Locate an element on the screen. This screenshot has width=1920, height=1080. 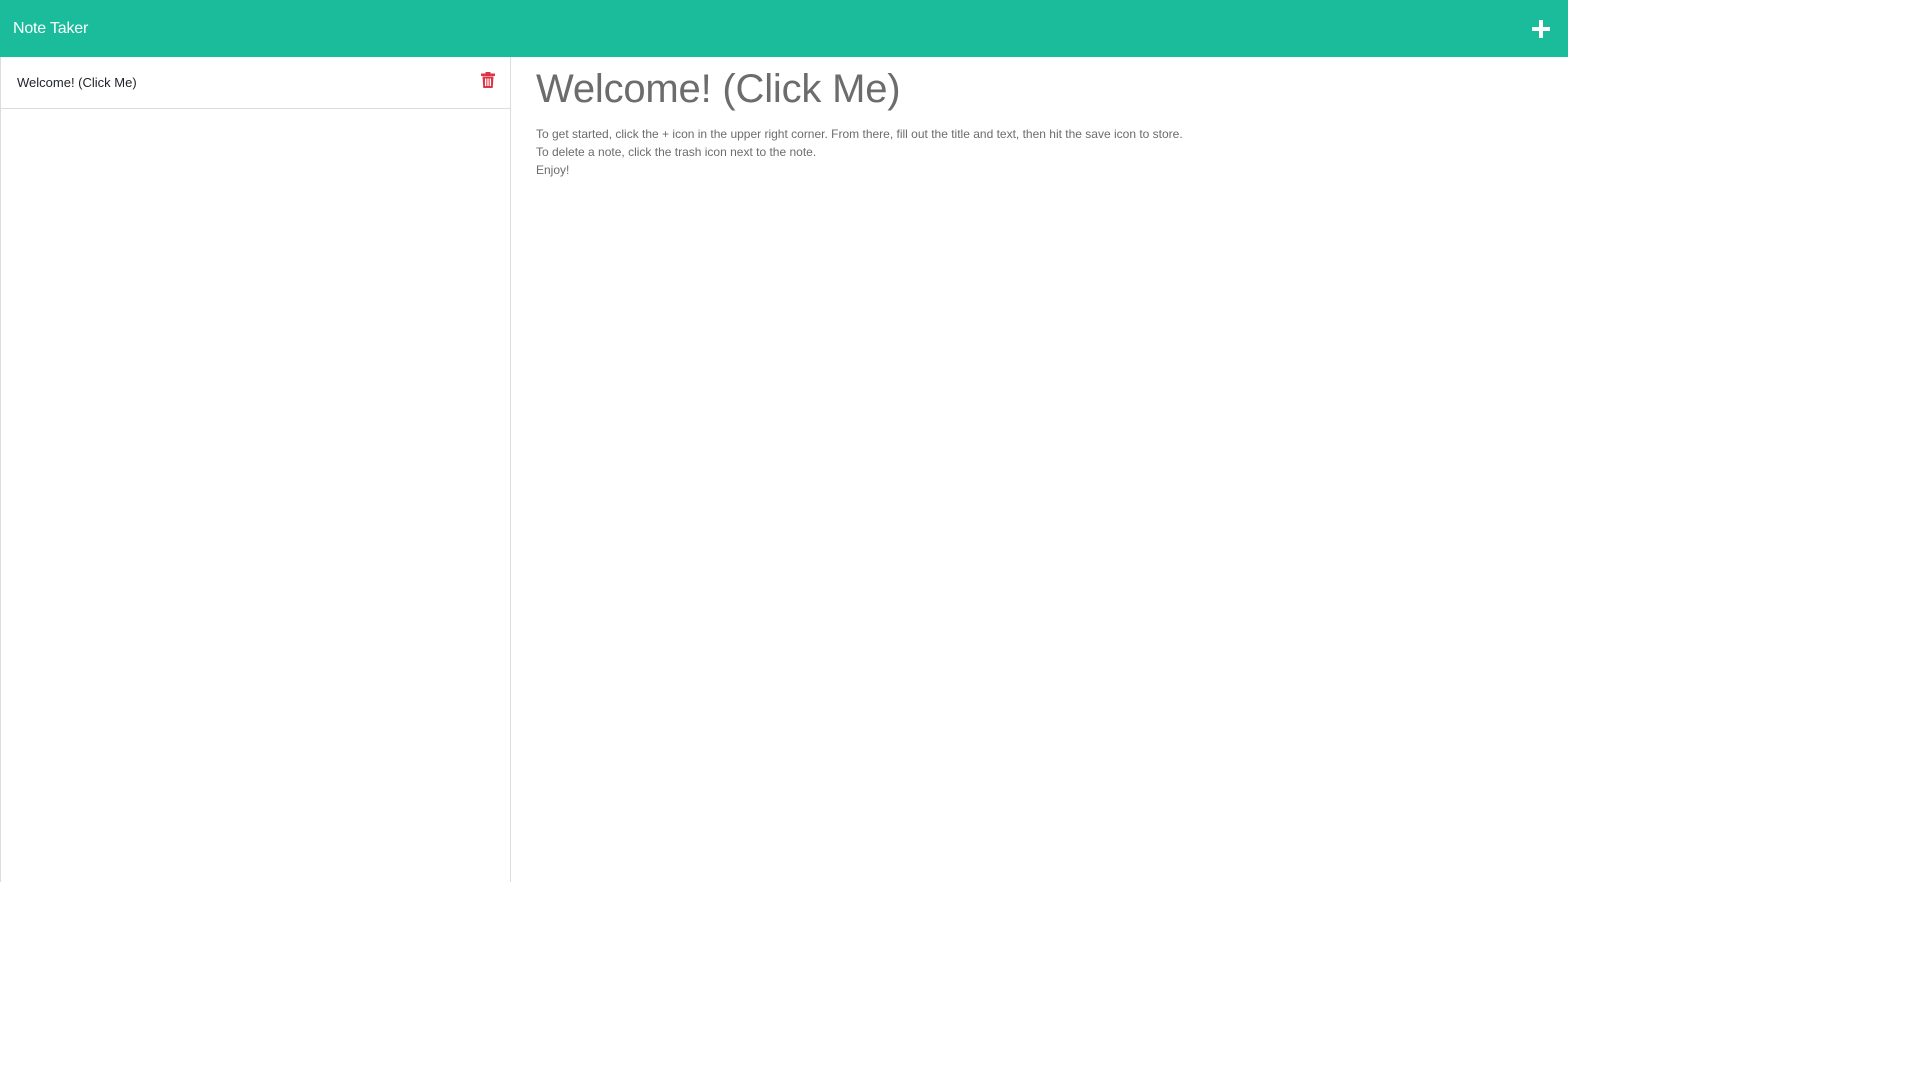
note-title: Welcome! (Click Me) is located at coordinates (1052, 89).